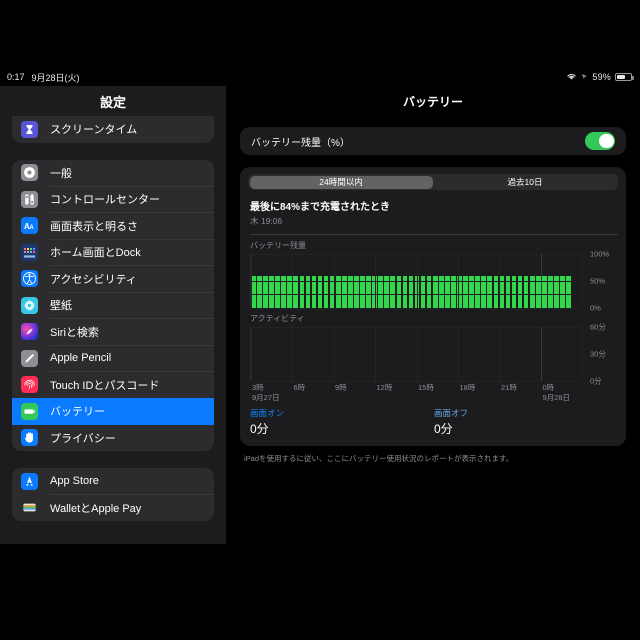 This screenshot has width=640, height=640. I want to click on sidebar-item-apple-pencil: Apple Pencil, so click(113, 358).